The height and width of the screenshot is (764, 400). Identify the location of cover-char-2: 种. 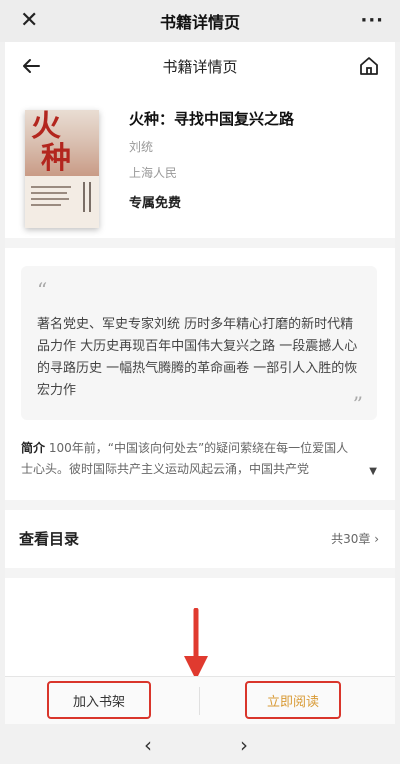
(56, 158).